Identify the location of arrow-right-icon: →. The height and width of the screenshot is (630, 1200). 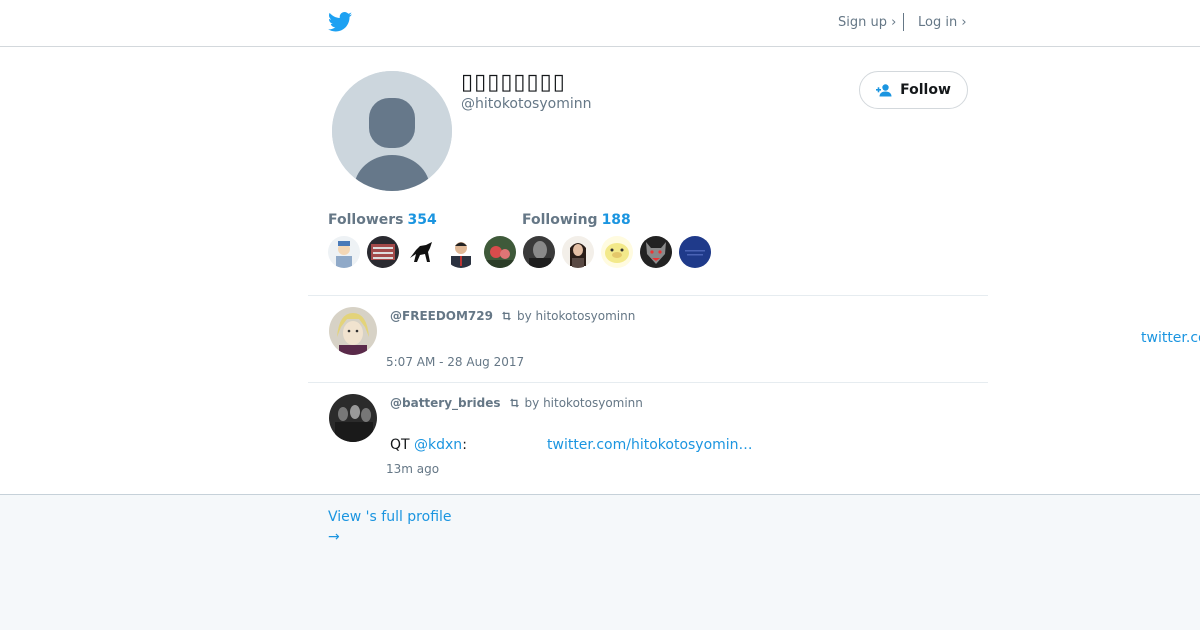
(334, 537).